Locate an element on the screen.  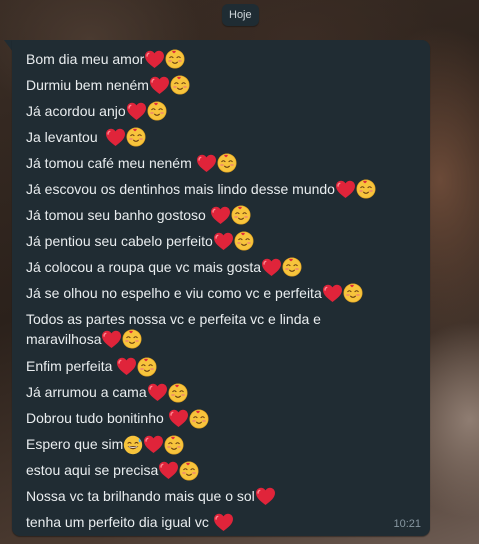
message-line-text: Durmiu bem neném is located at coordinates (87, 85).